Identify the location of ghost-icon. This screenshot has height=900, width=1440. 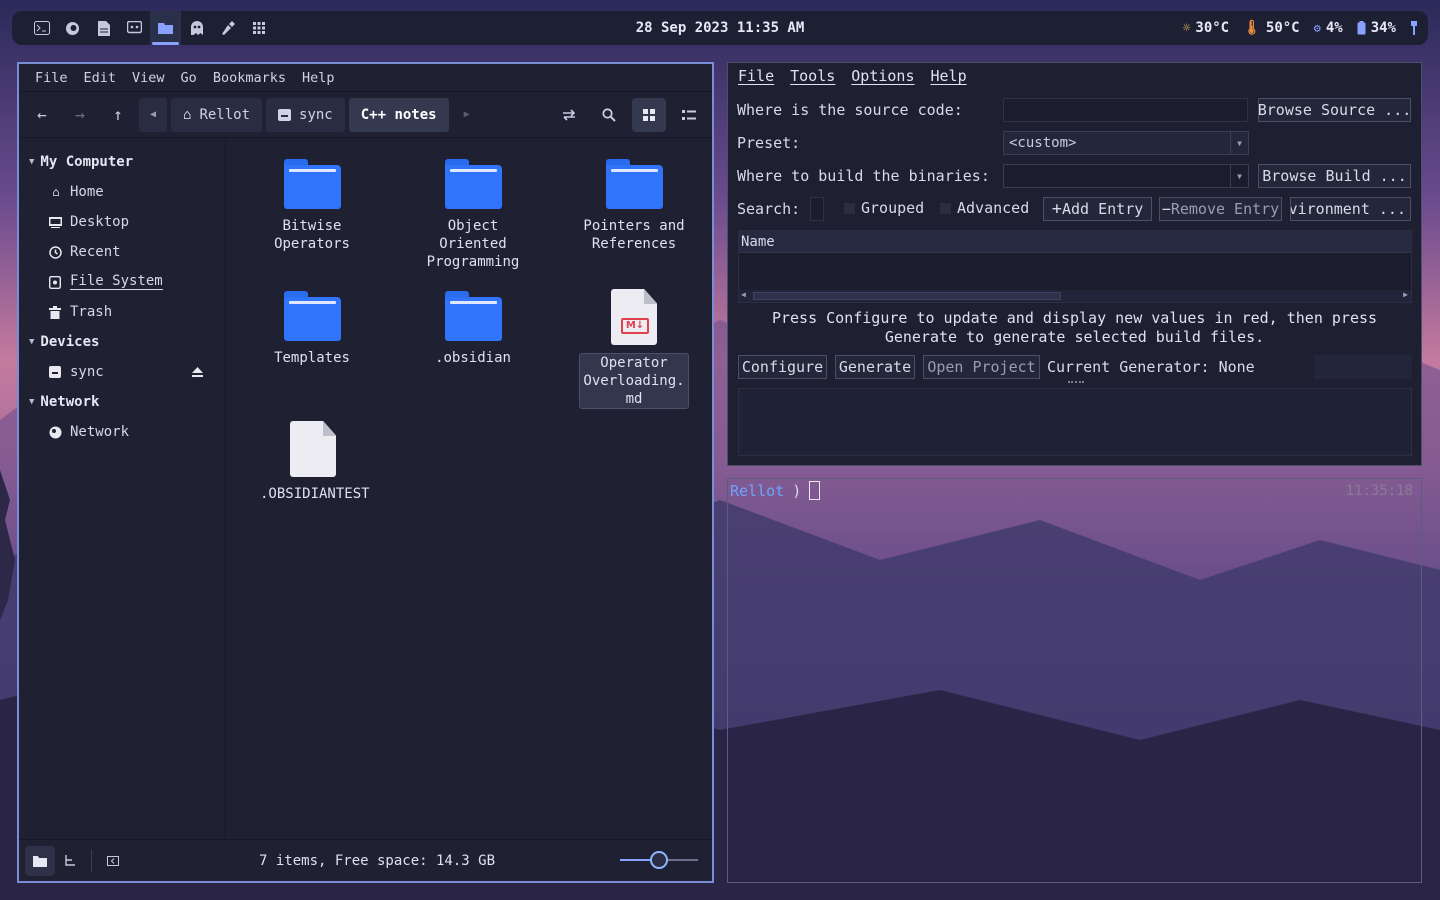
(196, 28).